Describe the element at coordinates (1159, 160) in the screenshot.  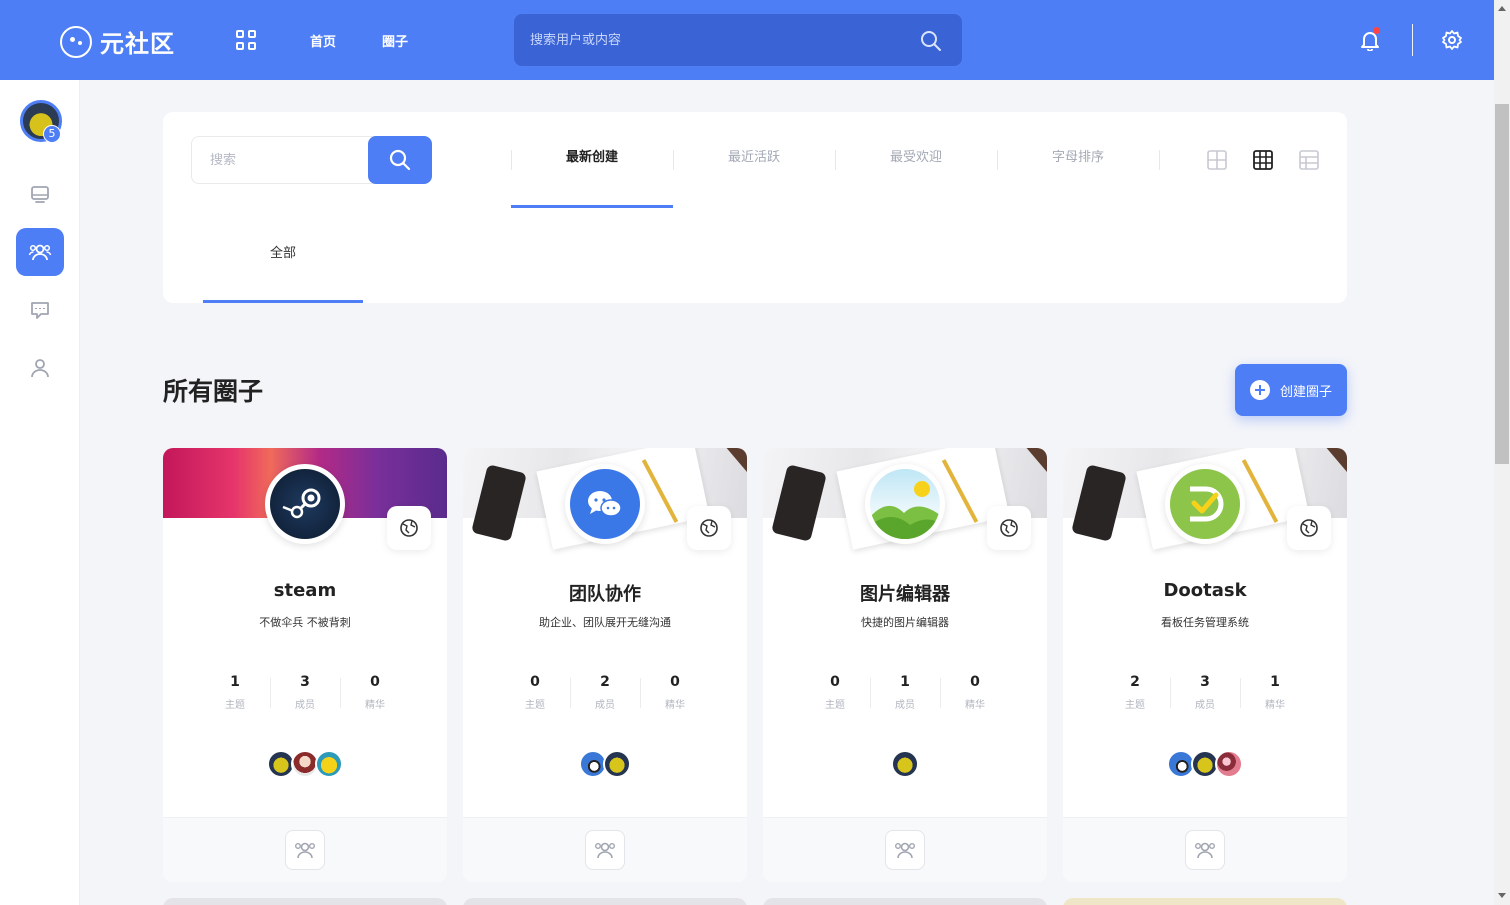
I see `sort-separator` at that location.